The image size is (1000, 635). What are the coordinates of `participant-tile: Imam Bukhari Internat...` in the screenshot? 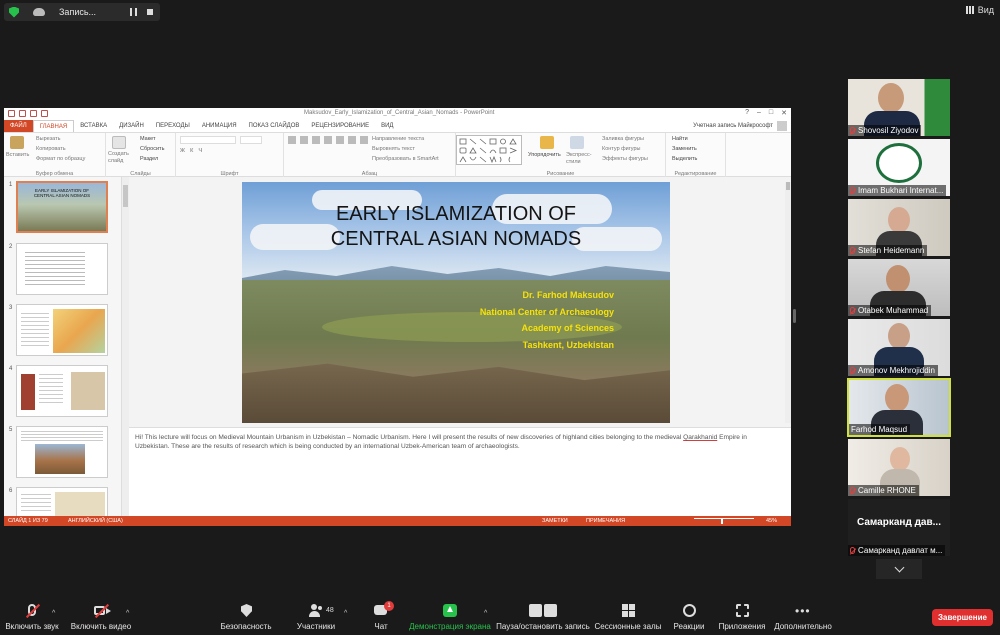 It's located at (899, 167).